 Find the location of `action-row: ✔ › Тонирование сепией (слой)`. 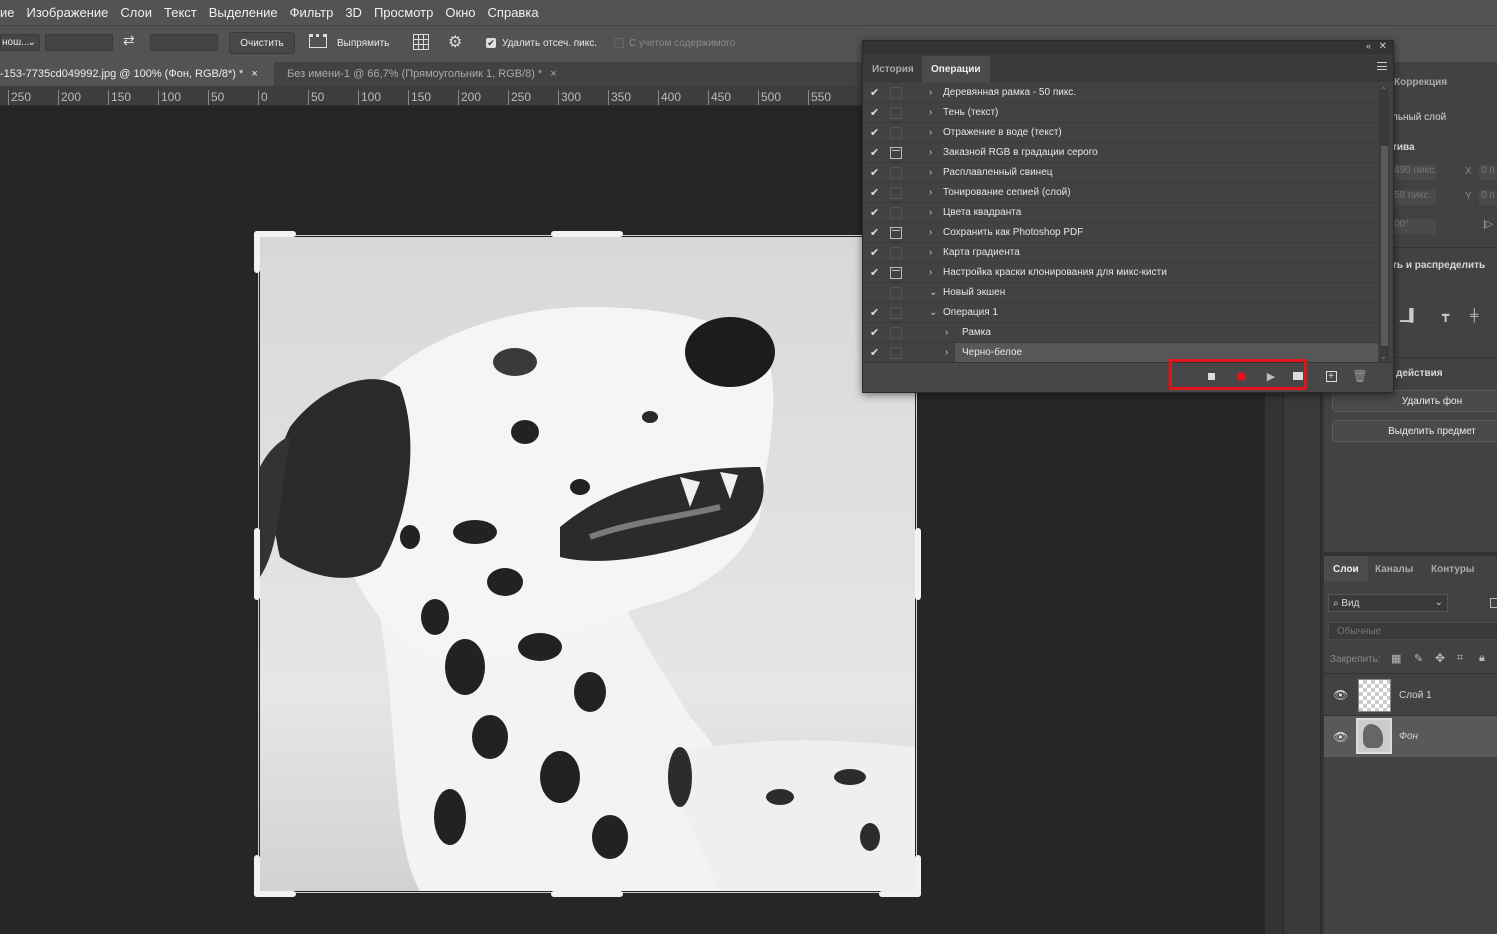

action-row: ✔ › Тонирование сепией (слой) is located at coordinates (1120, 193).